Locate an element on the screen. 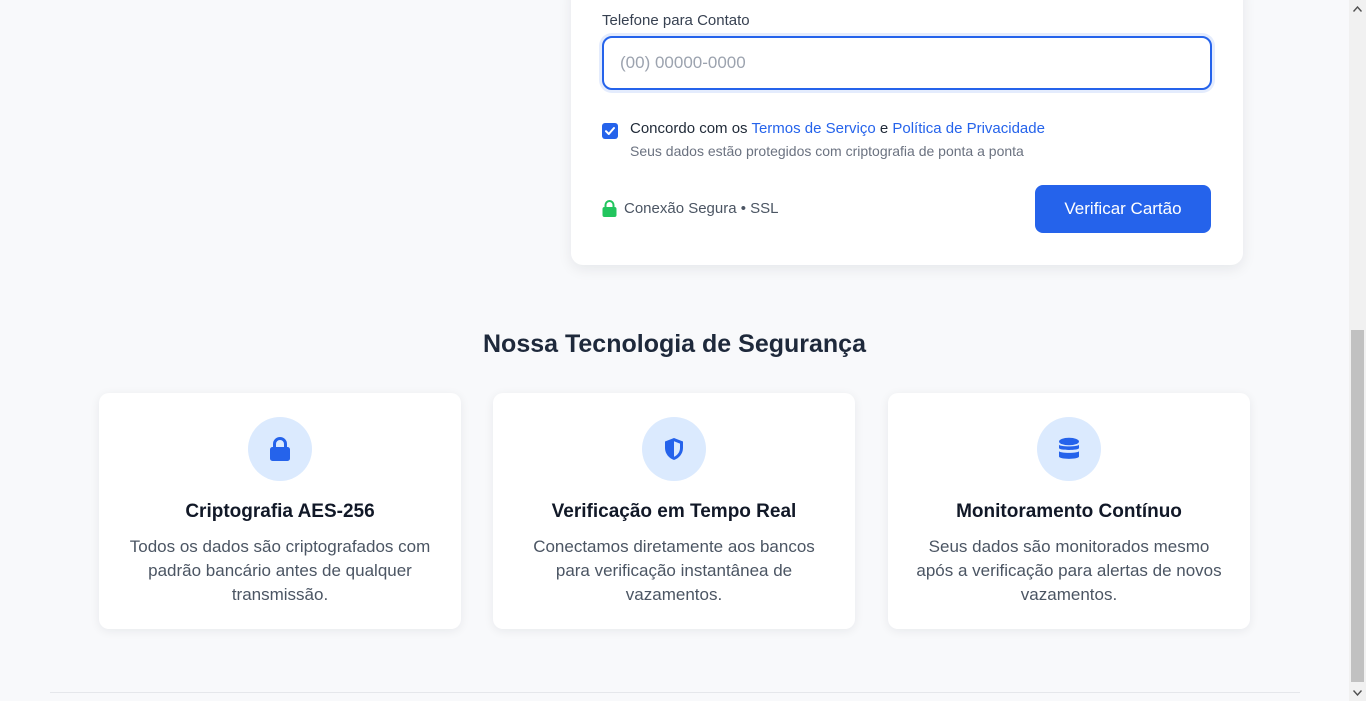 This screenshot has height=701, width=1366. scrollbar-thumb is located at coordinates (1357, 506).